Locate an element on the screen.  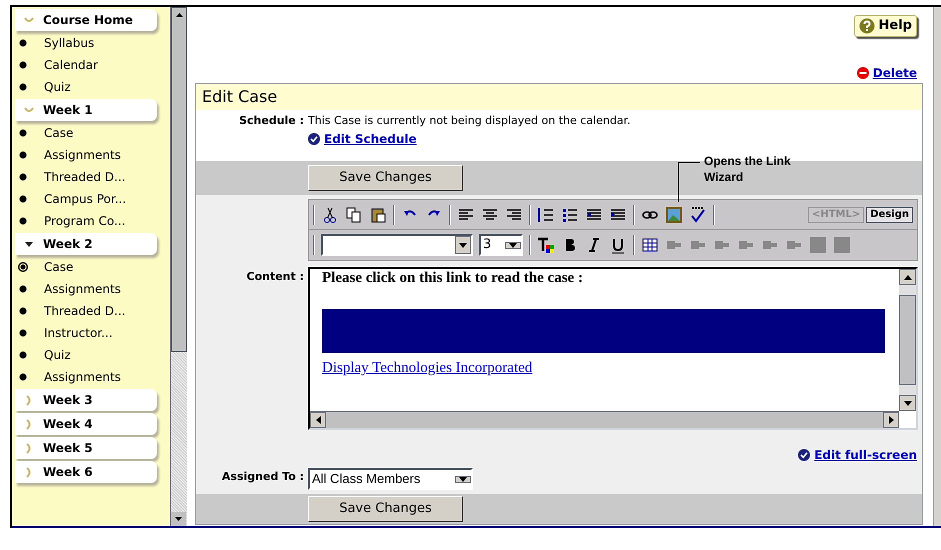
size-select: 3 is located at coordinates (501, 245).